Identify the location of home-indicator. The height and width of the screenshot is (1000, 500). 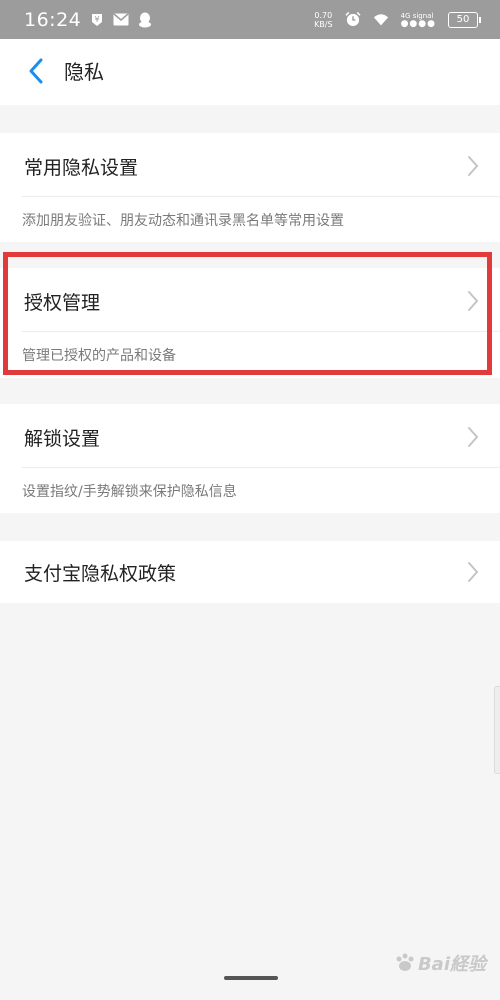
(251, 978).